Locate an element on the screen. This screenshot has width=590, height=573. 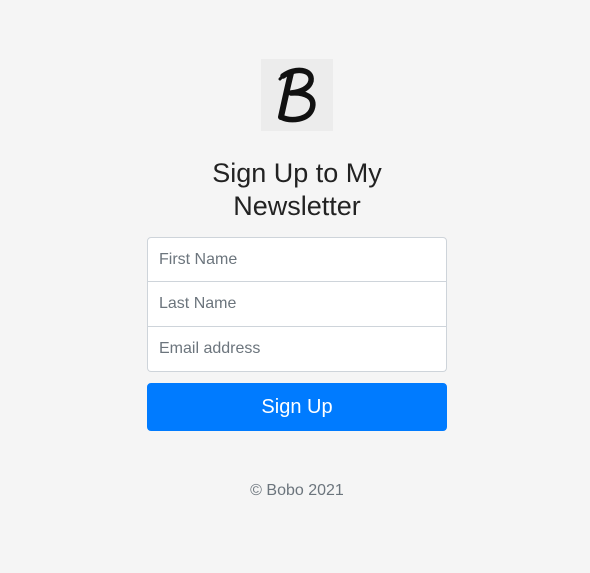
signup-form is located at coordinates (297, 304).